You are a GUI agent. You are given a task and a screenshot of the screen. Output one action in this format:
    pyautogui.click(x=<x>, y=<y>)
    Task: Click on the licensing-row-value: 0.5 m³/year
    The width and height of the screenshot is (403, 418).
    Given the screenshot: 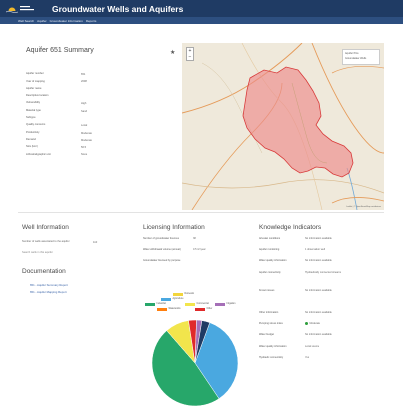 What is the action you would take?
    pyautogui.click(x=199, y=249)
    